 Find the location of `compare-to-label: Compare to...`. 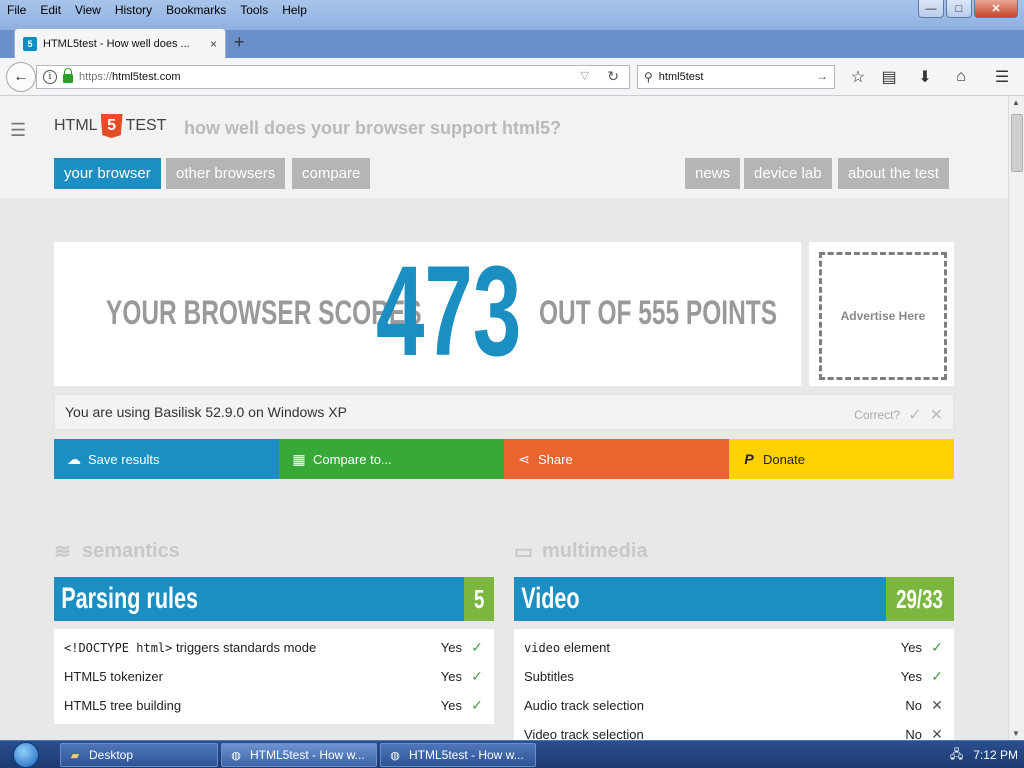

compare-to-label: Compare to... is located at coordinates (352, 459).